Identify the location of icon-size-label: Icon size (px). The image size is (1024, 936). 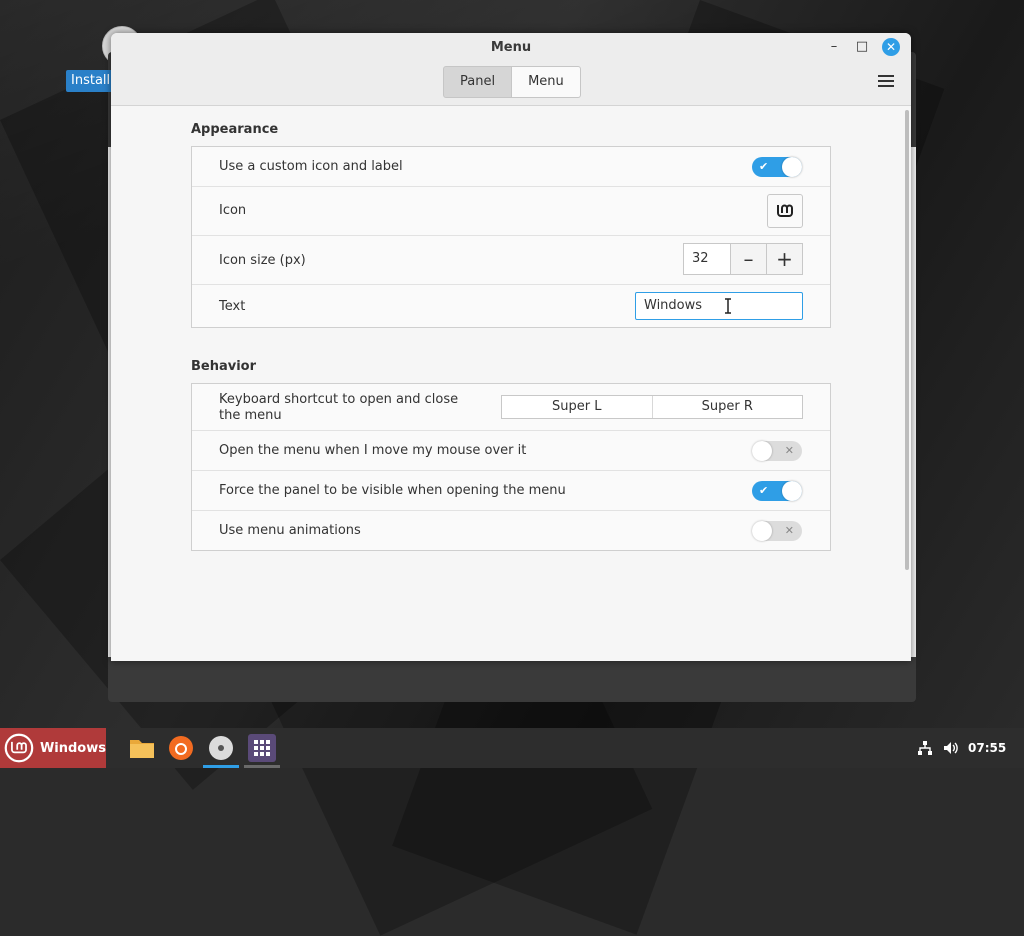
(262, 260).